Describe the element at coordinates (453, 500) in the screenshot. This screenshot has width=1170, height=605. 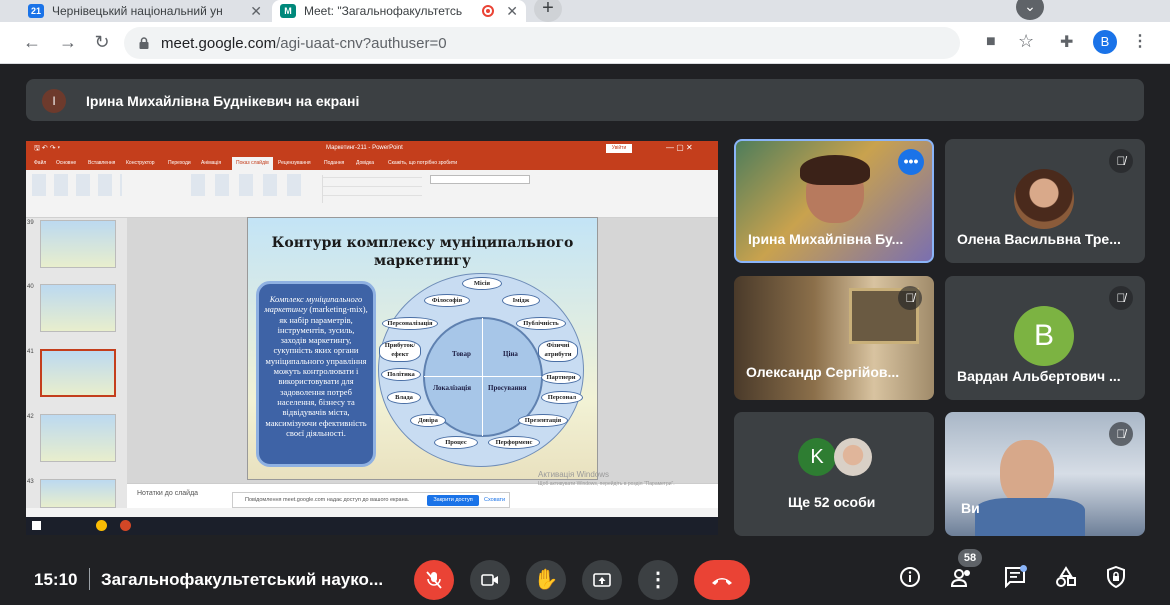
I see `stop-sharing-button: Закрити доступ` at that location.